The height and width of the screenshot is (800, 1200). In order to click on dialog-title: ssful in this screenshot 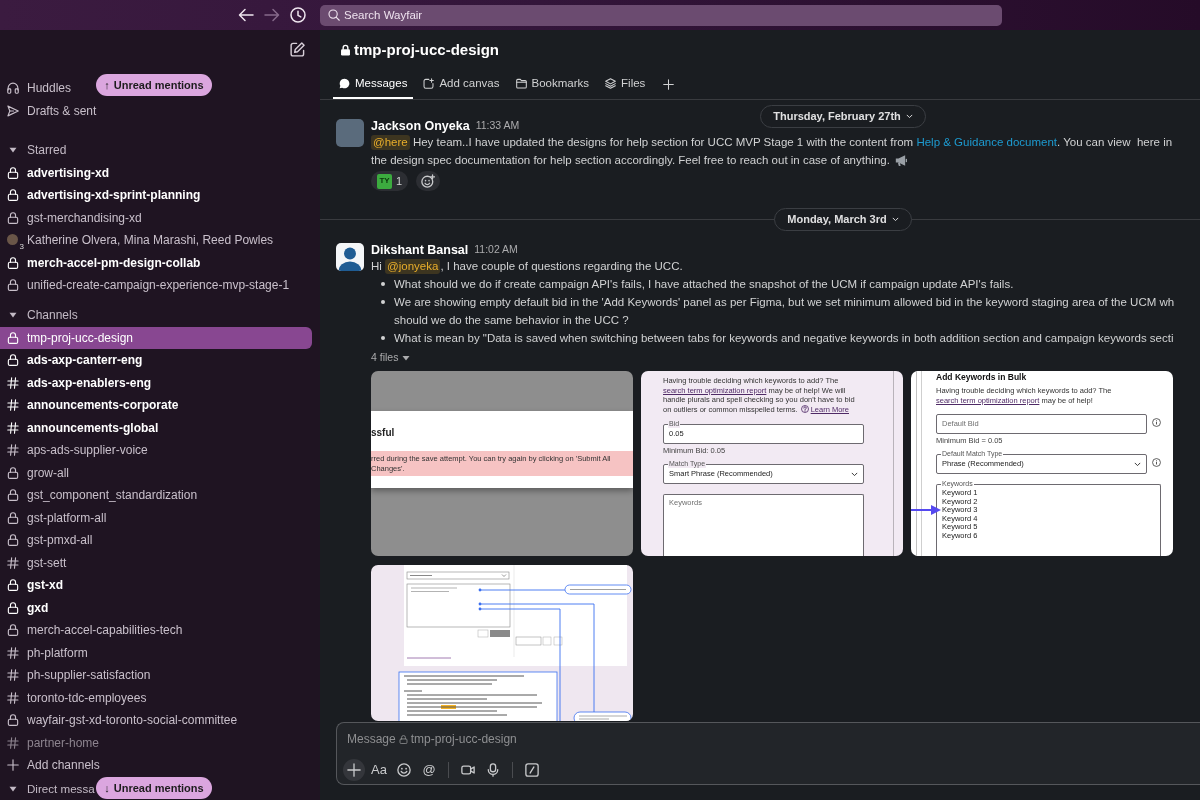, I will do `click(383, 433)`.